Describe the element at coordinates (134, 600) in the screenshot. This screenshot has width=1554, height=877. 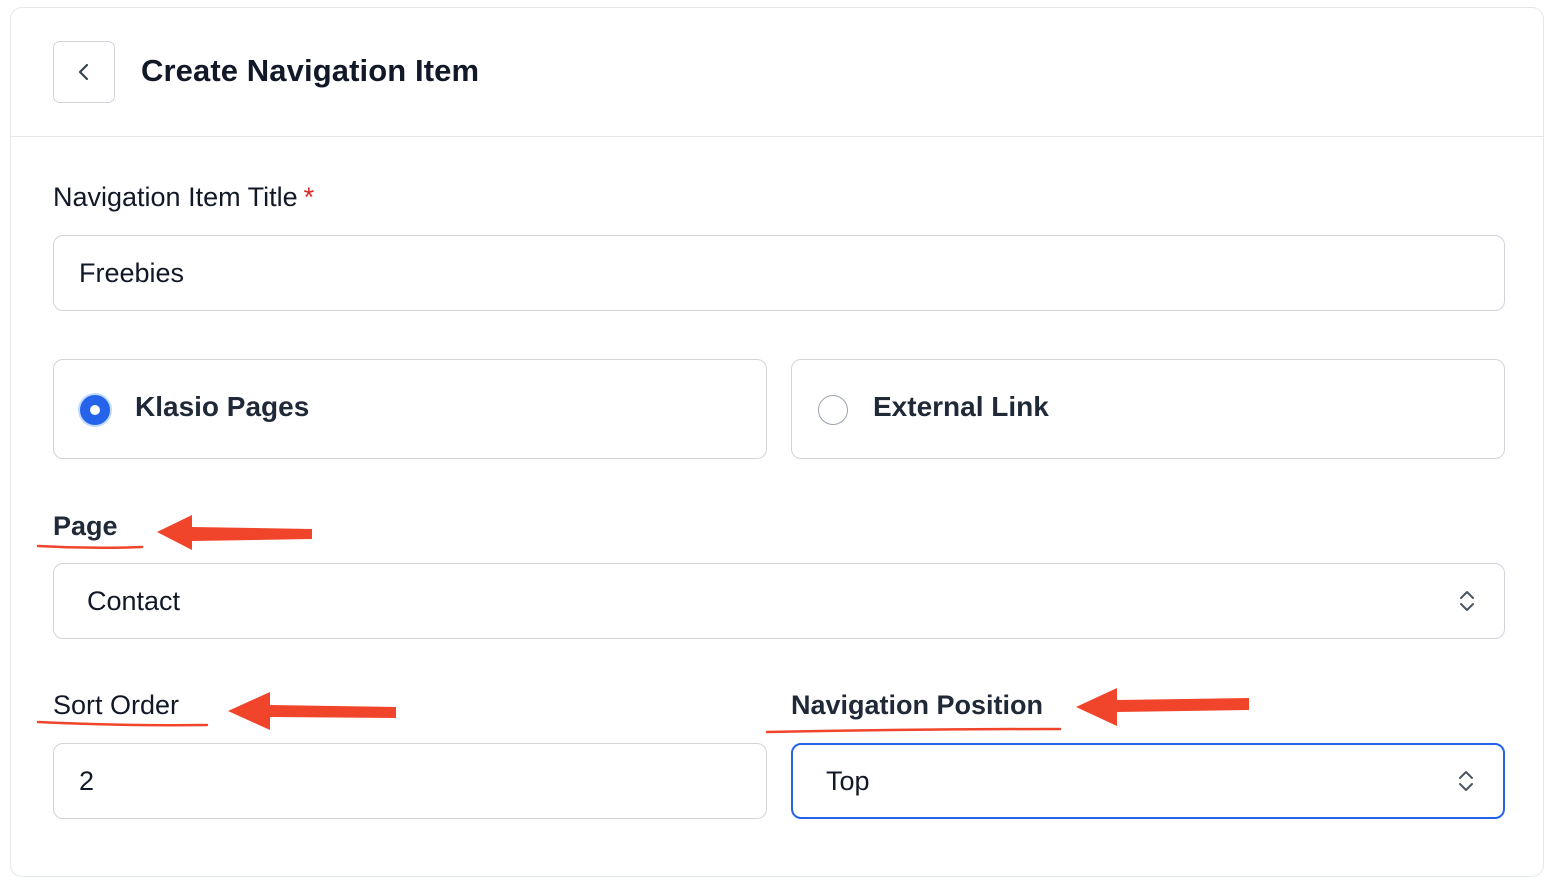
I see `page-select-value: Contact` at that location.